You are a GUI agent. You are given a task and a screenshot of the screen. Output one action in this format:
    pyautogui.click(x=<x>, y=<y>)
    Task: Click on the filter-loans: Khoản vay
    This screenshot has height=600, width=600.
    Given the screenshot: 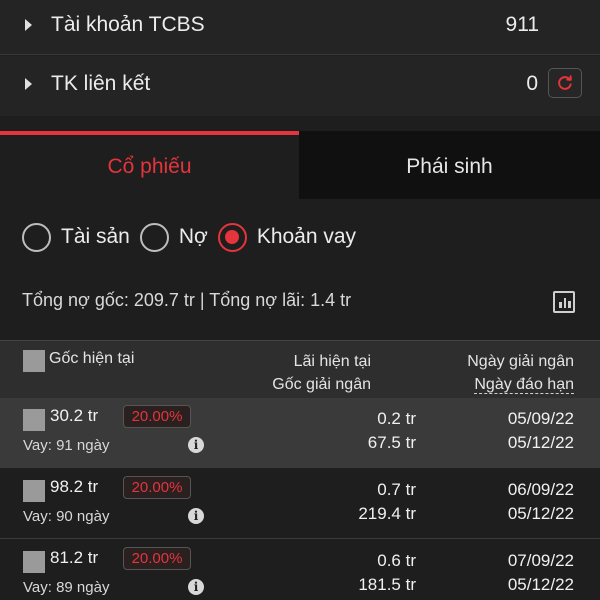 What is the action you would take?
    pyautogui.click(x=287, y=237)
    